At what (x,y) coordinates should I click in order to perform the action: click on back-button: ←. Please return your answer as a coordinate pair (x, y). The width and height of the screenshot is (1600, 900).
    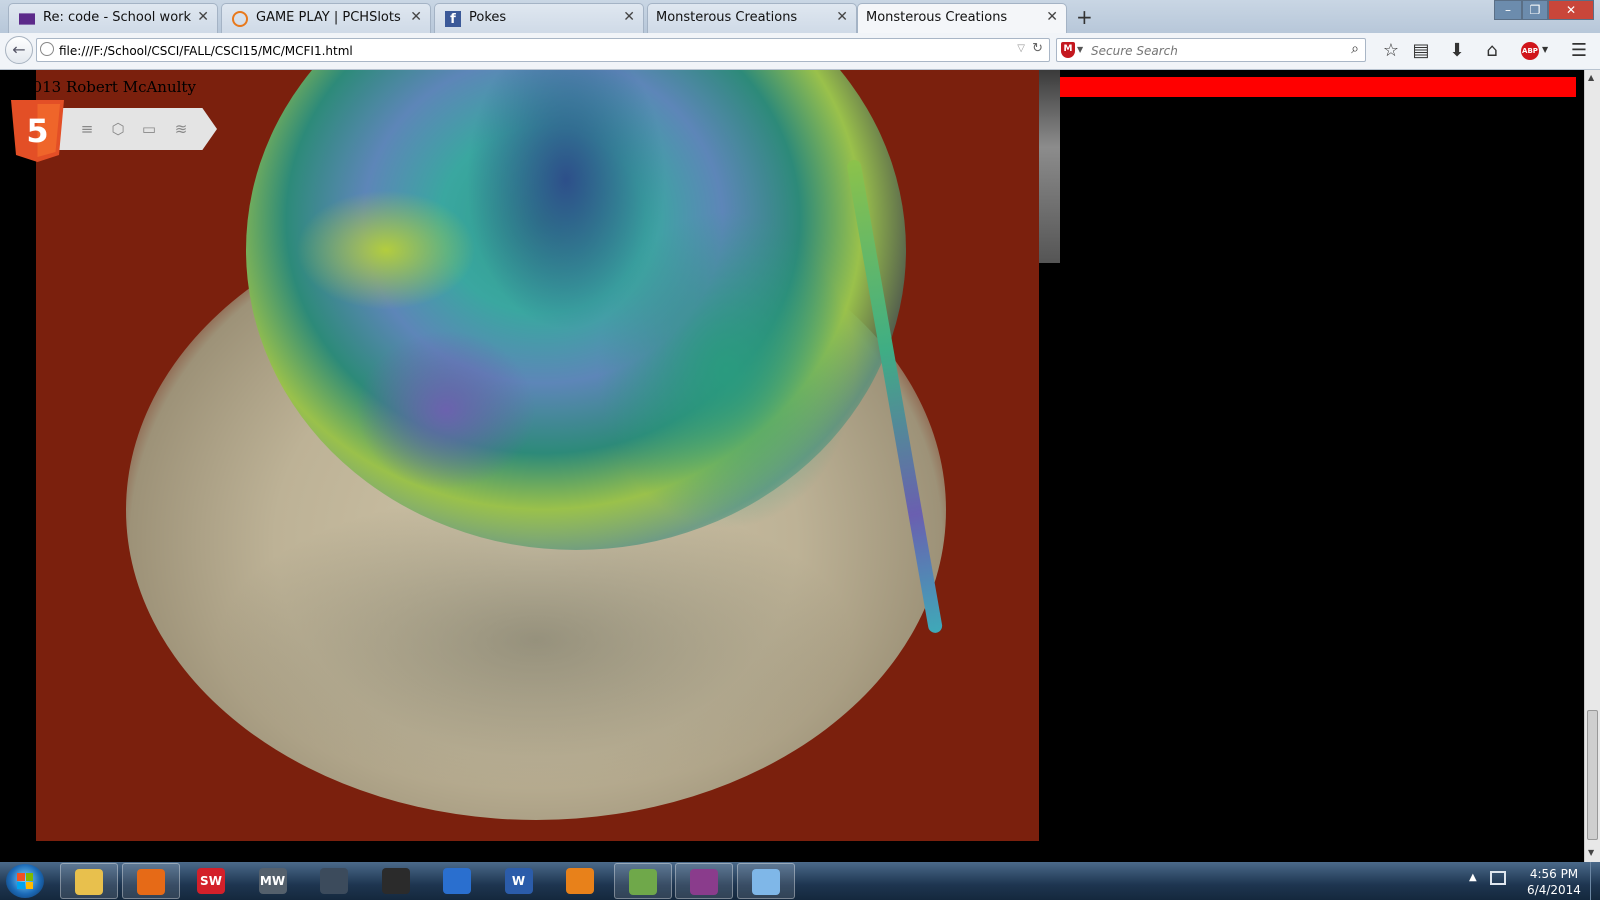
    Looking at the image, I should click on (19, 50).